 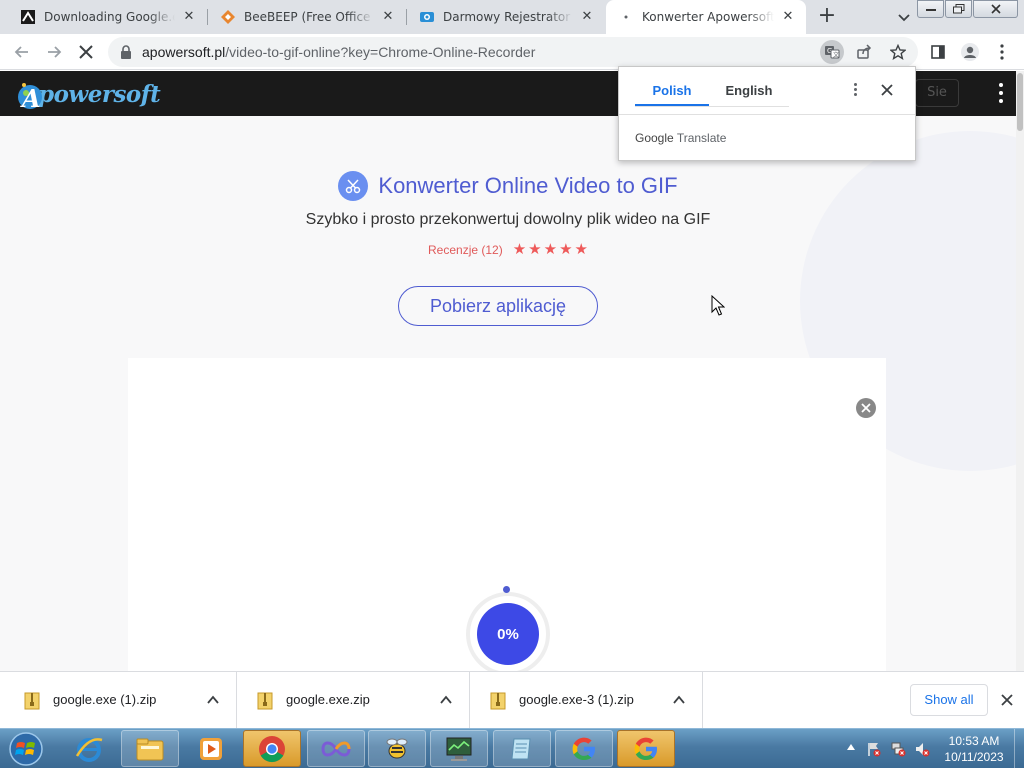 I want to click on tab-title: Downloading Google.exe, so click(x=109, y=17).